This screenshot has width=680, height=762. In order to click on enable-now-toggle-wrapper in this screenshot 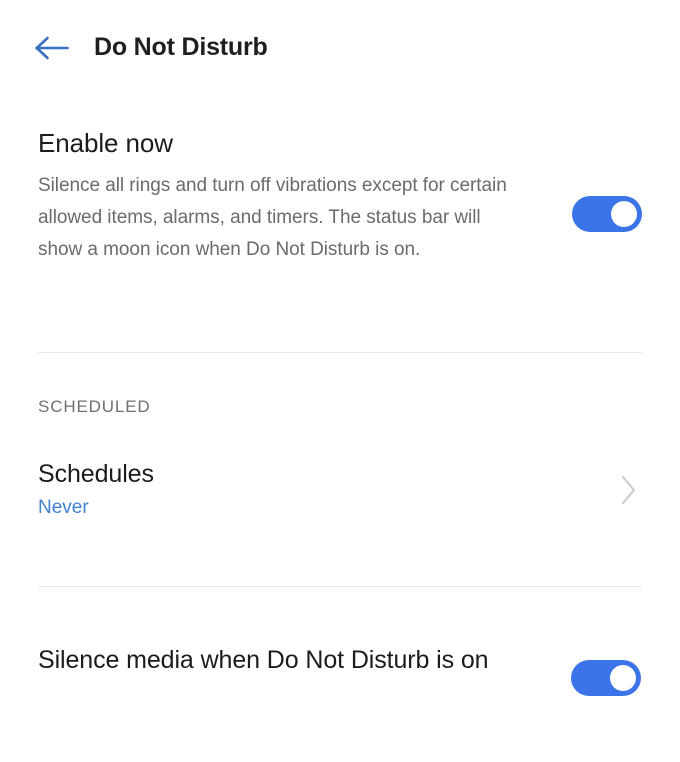, I will do `click(607, 216)`.